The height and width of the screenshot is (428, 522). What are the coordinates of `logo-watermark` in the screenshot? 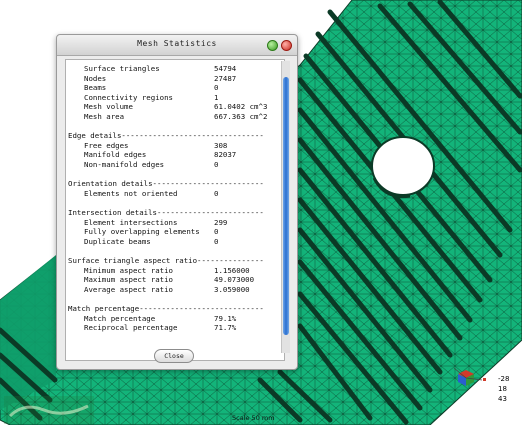 It's located at (49, 410).